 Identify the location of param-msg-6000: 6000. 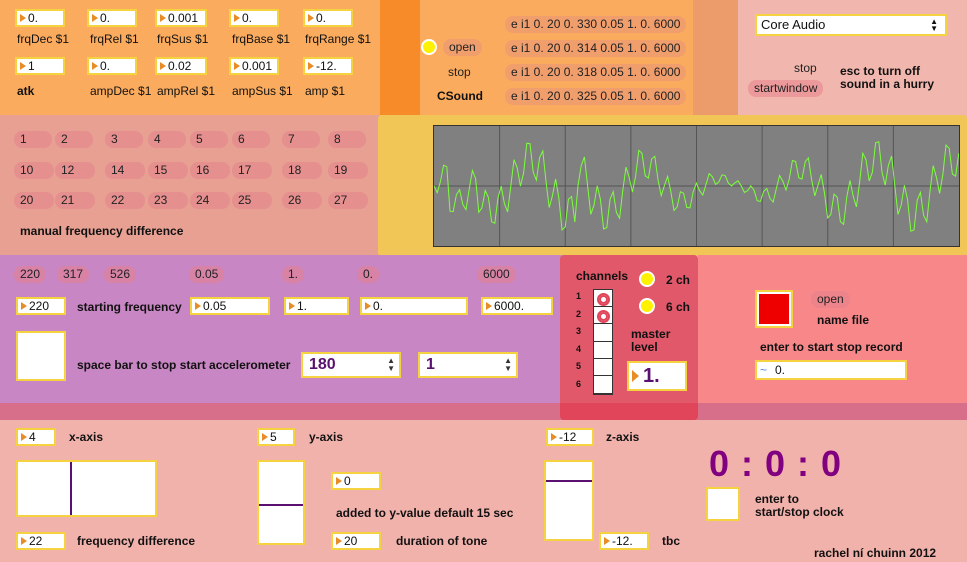
(496, 274).